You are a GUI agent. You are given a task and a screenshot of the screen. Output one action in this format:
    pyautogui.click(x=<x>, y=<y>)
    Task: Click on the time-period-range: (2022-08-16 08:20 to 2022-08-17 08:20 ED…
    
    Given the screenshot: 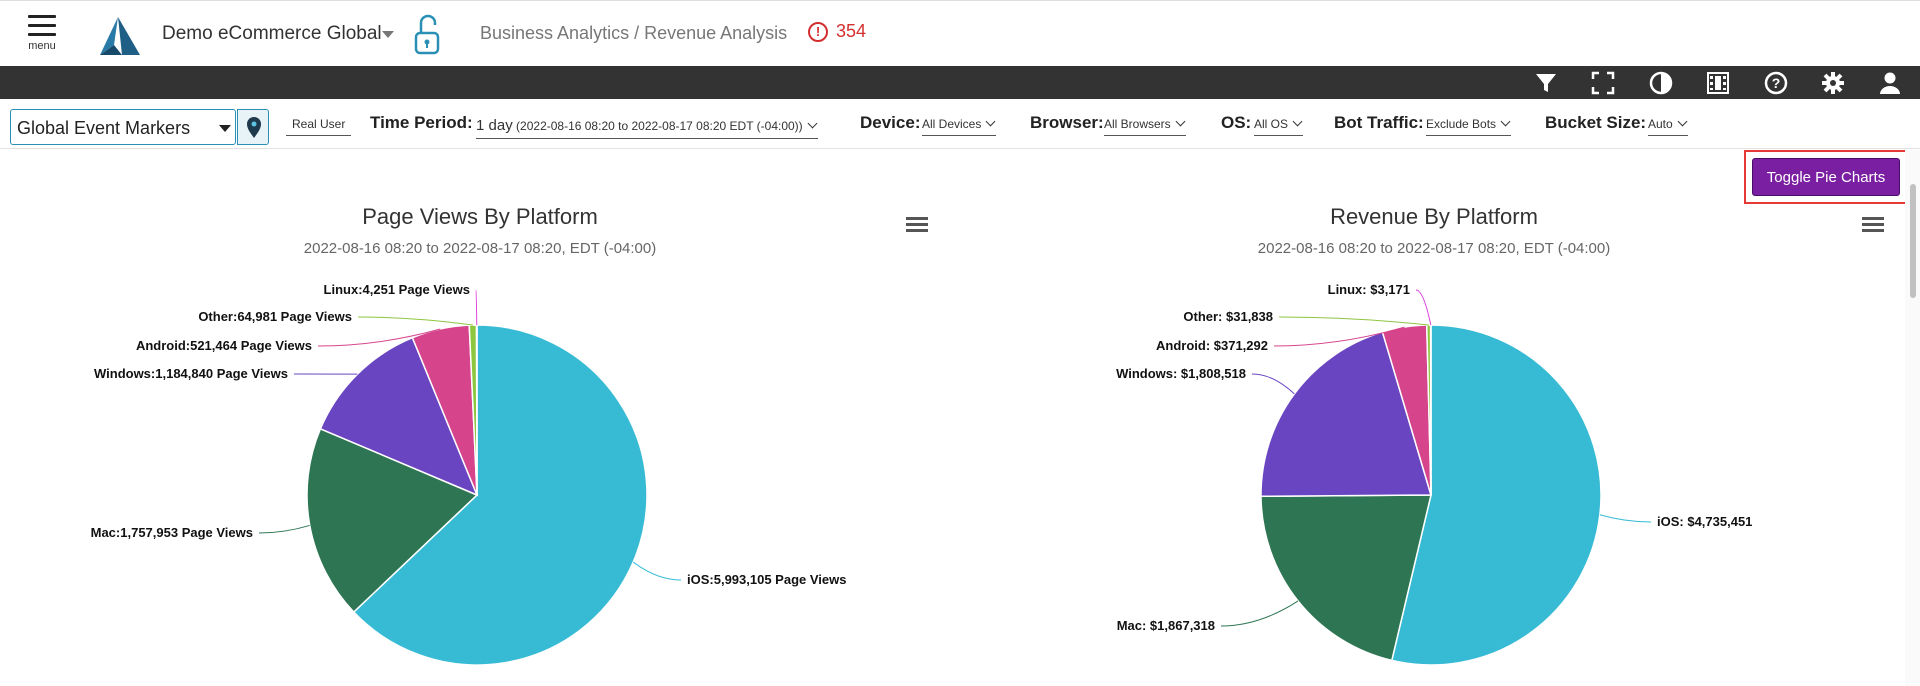 What is the action you would take?
    pyautogui.click(x=659, y=126)
    